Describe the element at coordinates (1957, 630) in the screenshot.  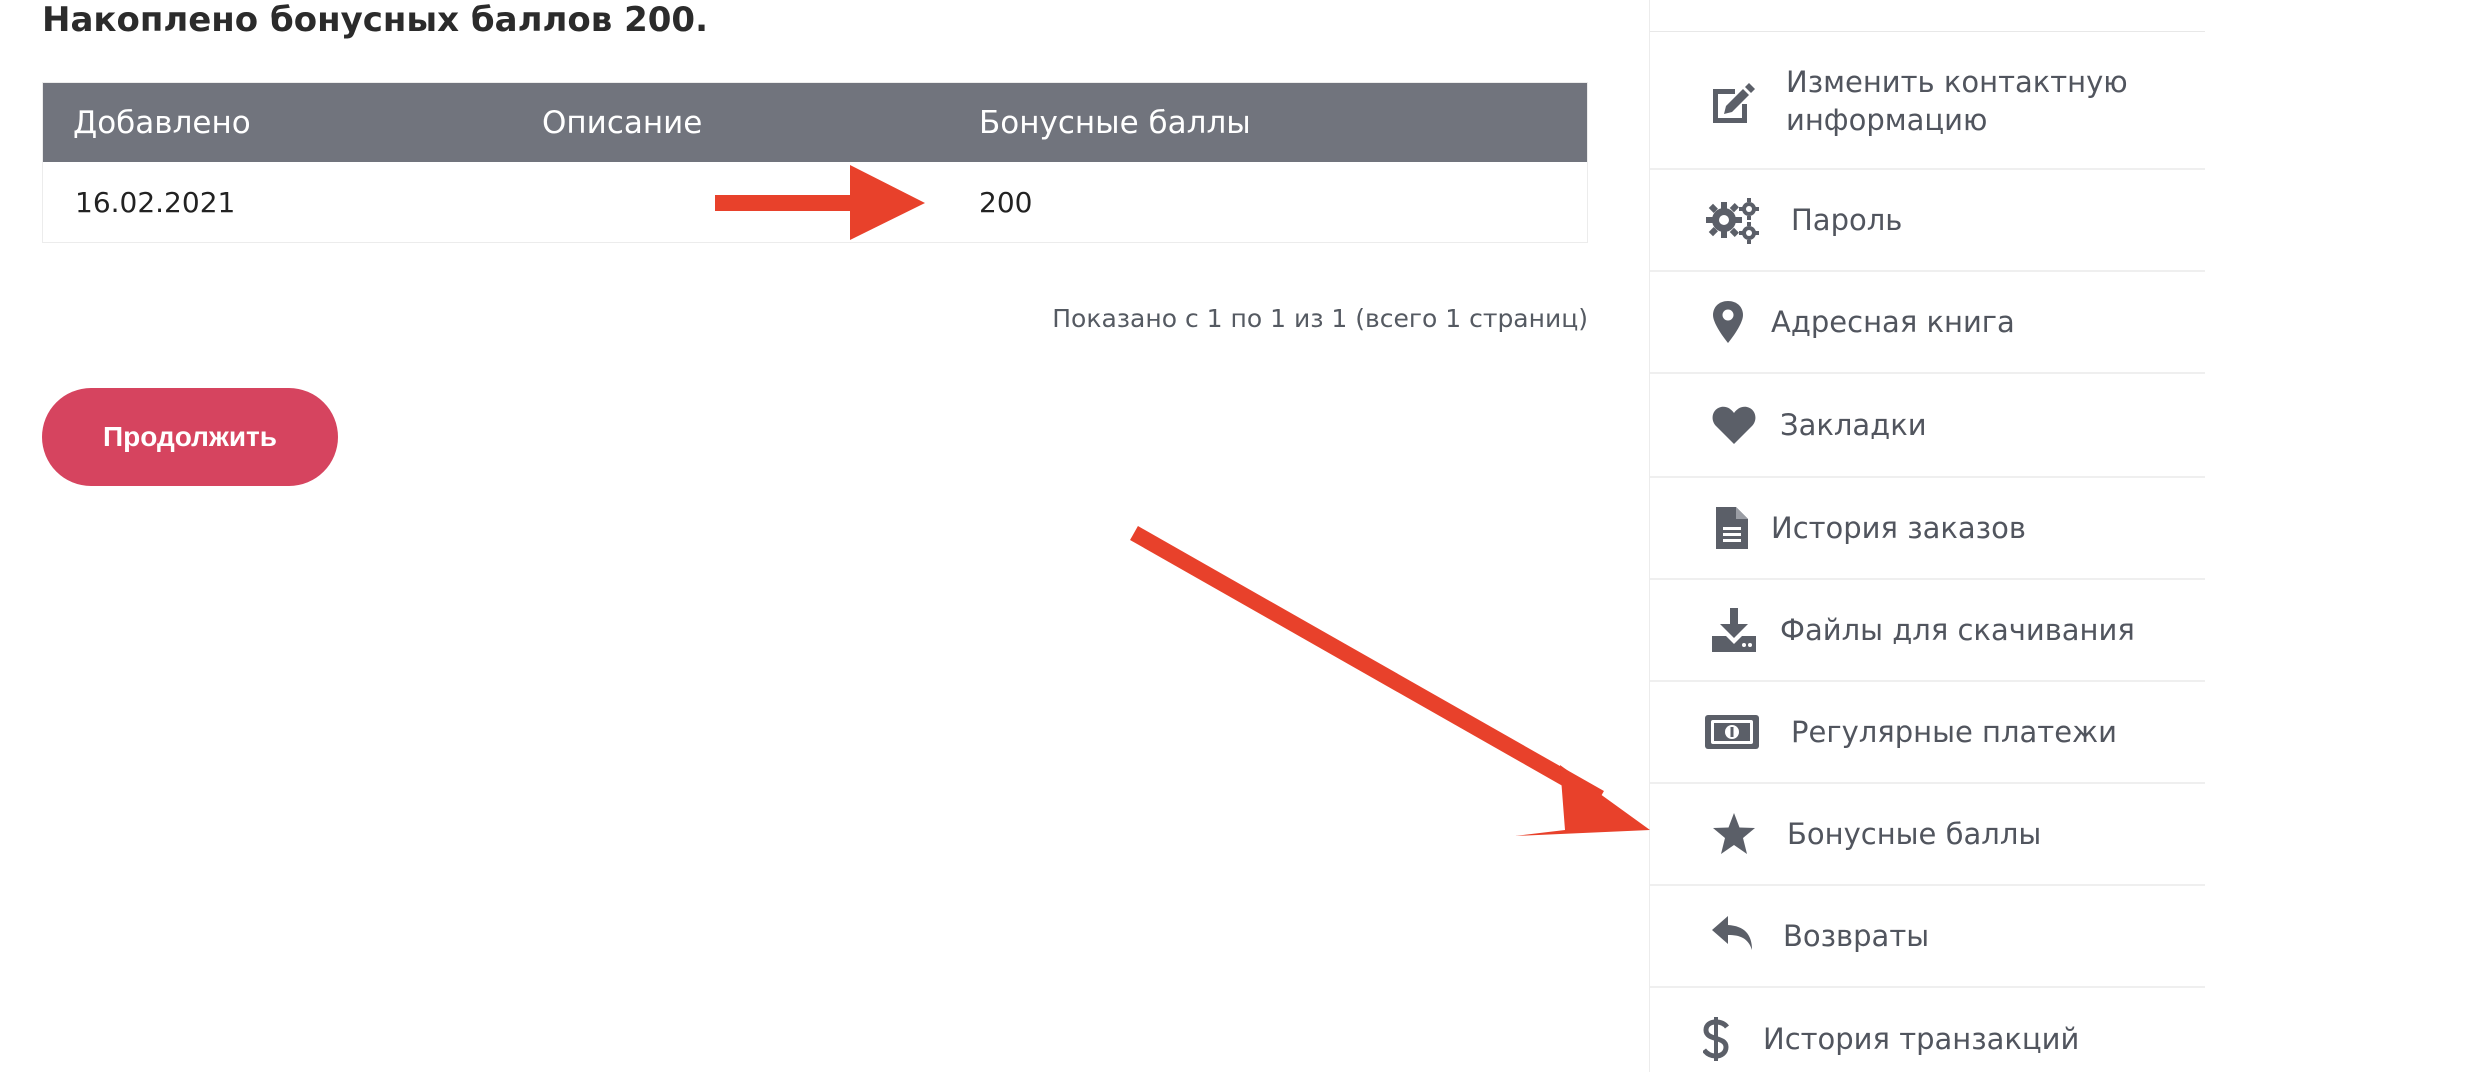
I see `sidebar-item-label: Файлы для скачивания` at that location.